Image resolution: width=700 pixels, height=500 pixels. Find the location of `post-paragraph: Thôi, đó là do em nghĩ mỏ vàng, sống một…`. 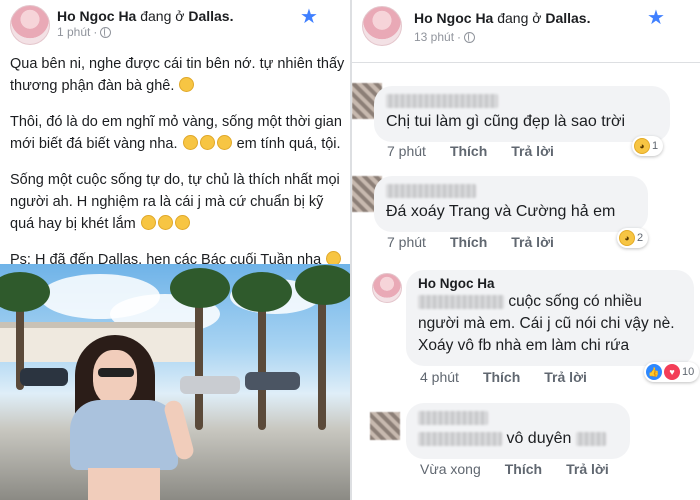

post-paragraph: Thôi, đó là do em nghĩ mỏ vàng, sống một… is located at coordinates (176, 133).